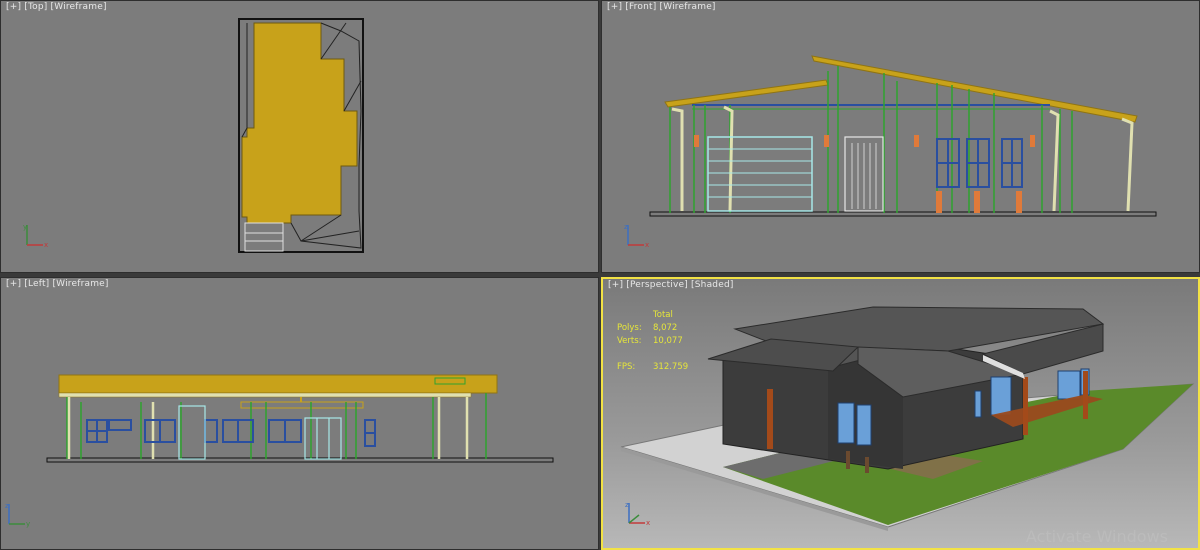 This screenshot has width=1200, height=550. I want to click on left-view-house-wireframe, so click(300, 418).